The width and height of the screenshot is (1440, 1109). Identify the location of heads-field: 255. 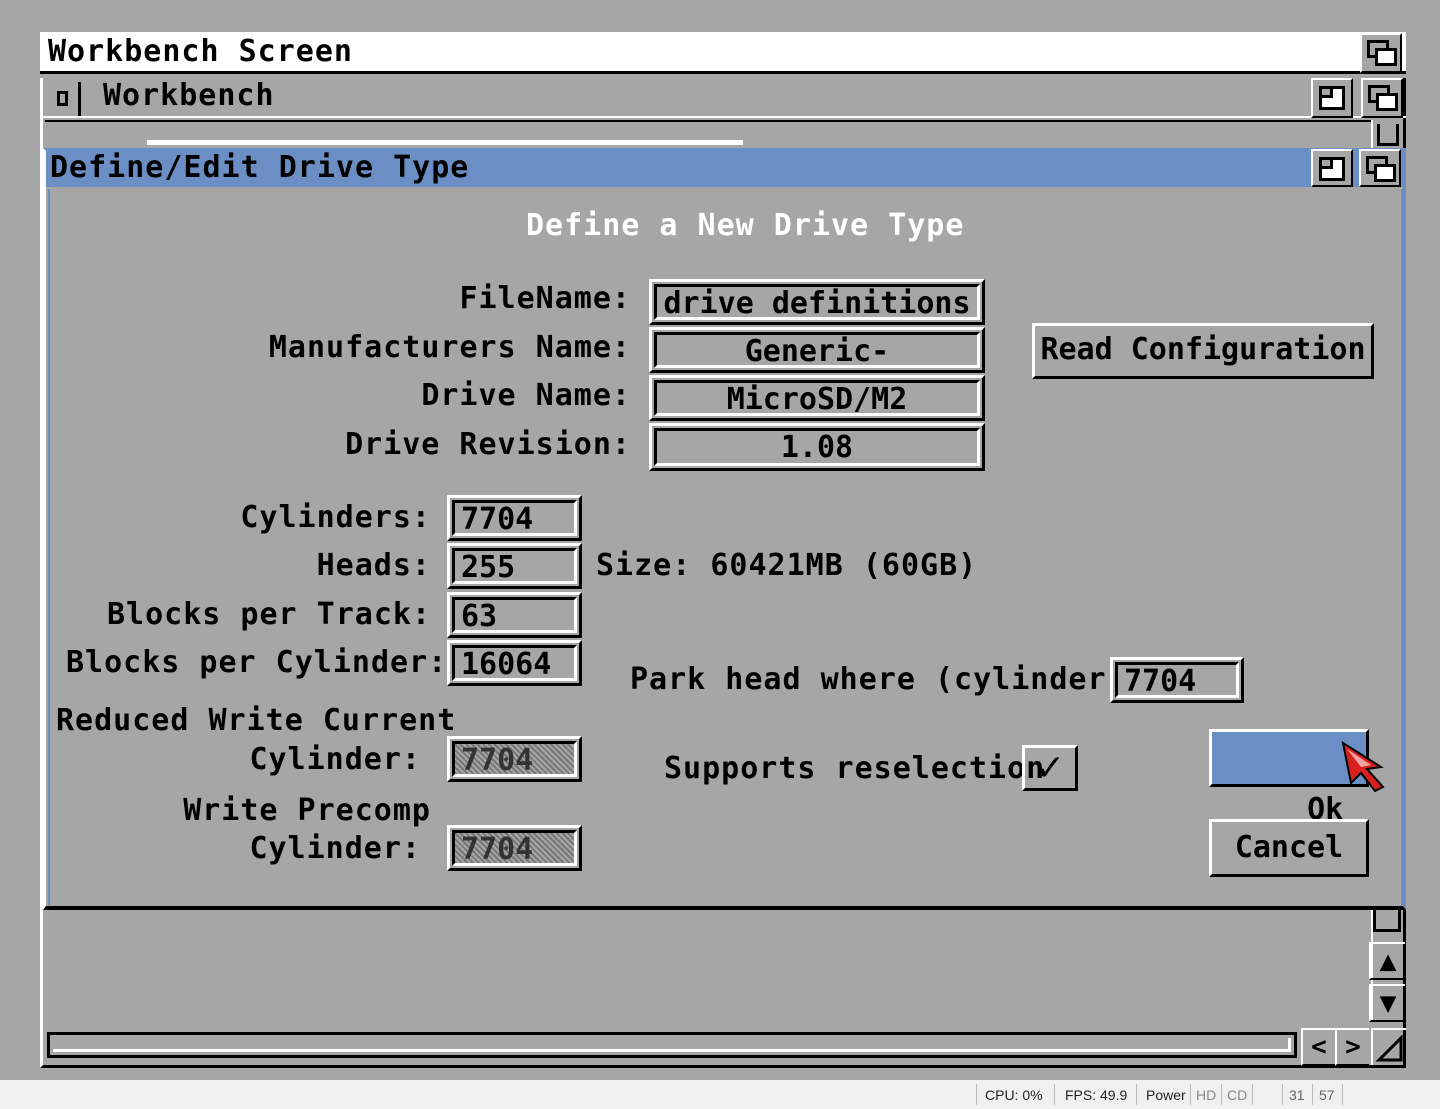
(514, 566).